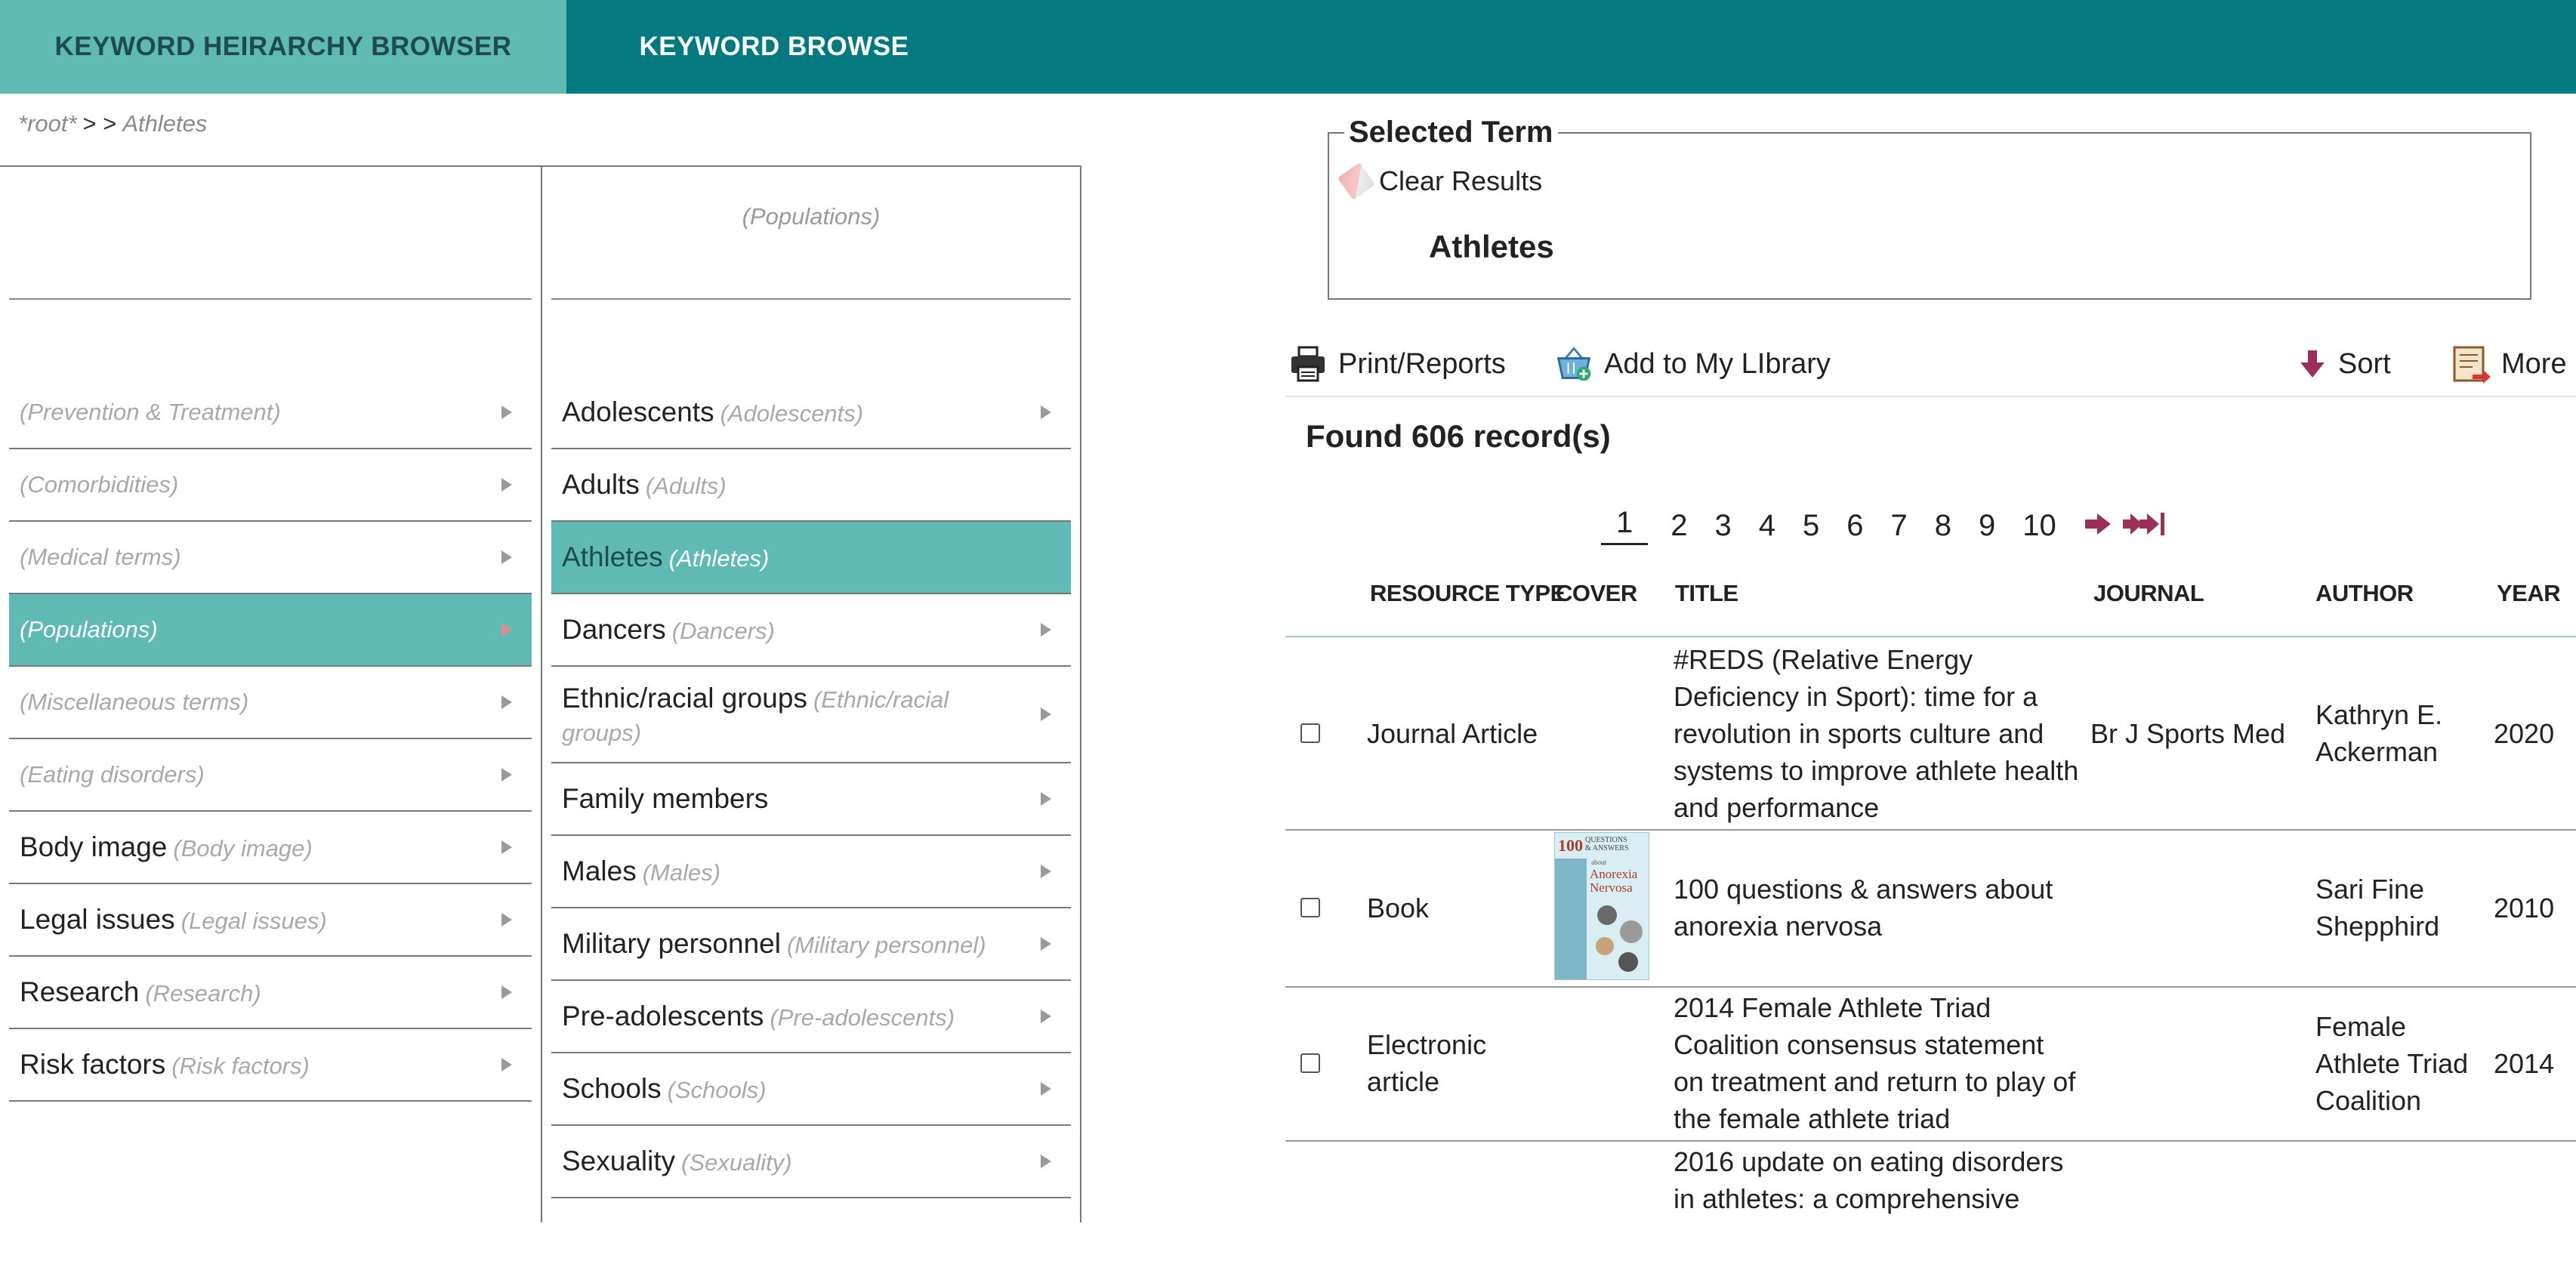 The width and height of the screenshot is (2576, 1261). I want to click on page-link: 10, so click(2039, 526).